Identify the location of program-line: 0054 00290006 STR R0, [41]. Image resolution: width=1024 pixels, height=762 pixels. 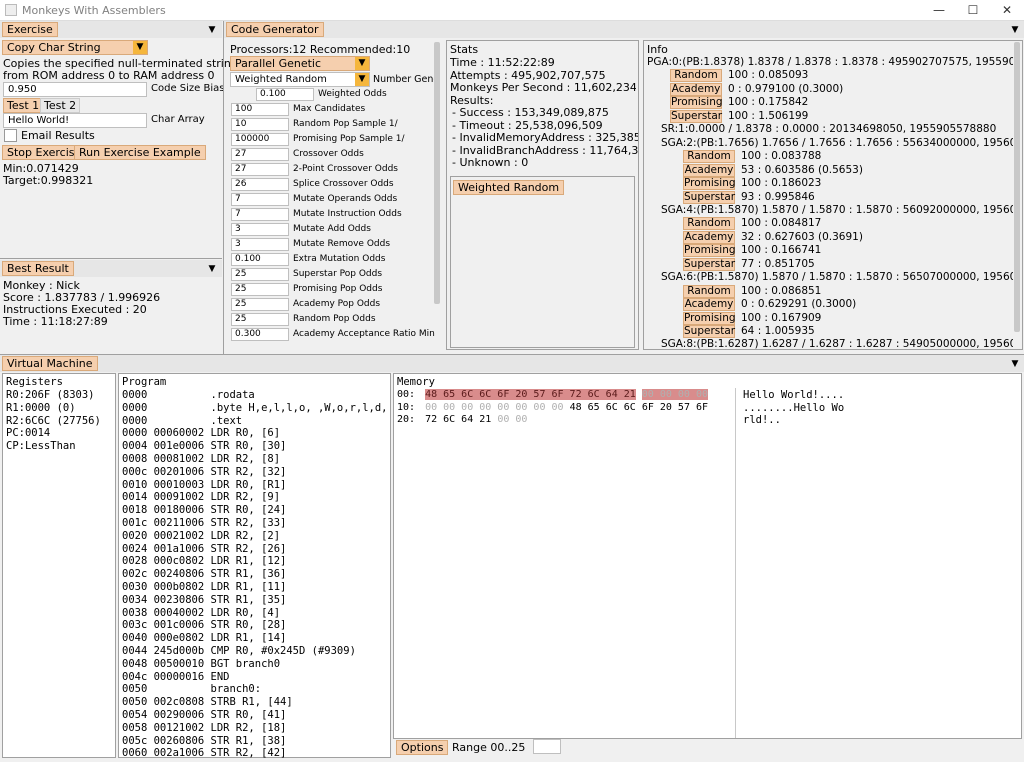
(204, 714).